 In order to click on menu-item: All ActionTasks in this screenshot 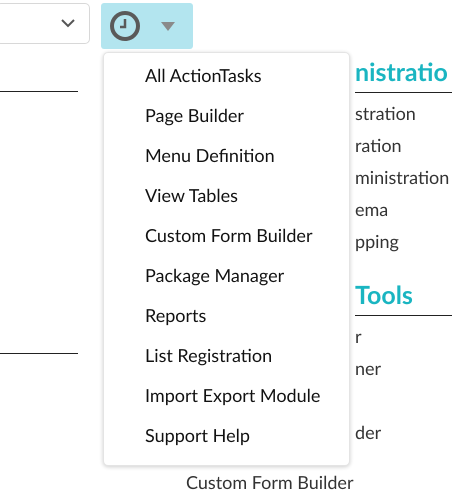, I will do `click(226, 75)`.